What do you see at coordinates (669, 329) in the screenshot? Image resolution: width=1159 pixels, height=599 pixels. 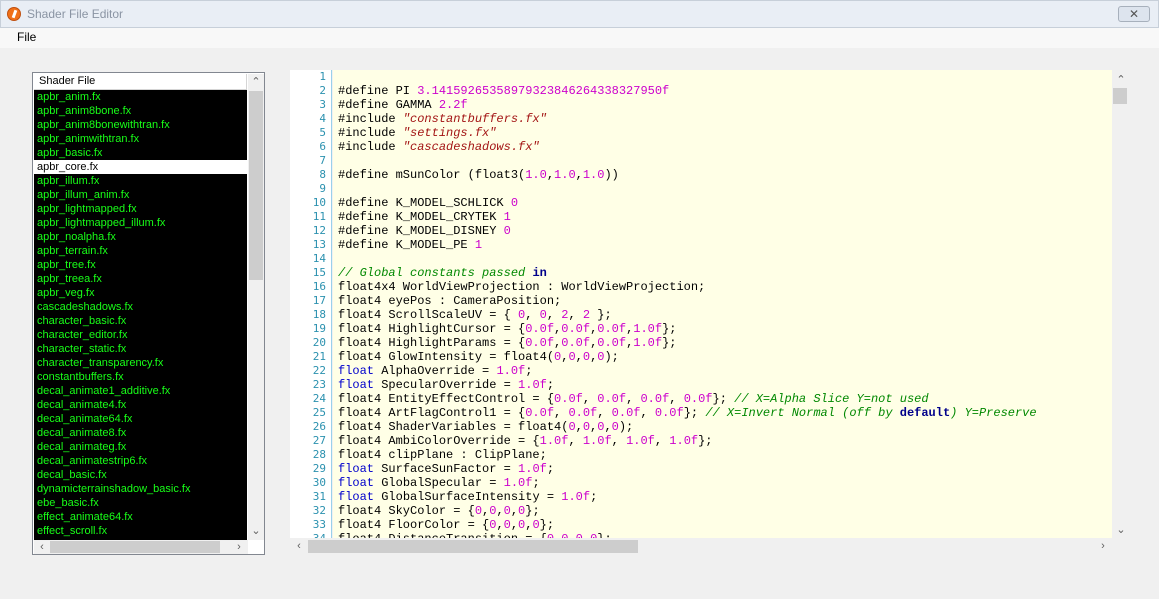 I see `code-token: };` at bounding box center [669, 329].